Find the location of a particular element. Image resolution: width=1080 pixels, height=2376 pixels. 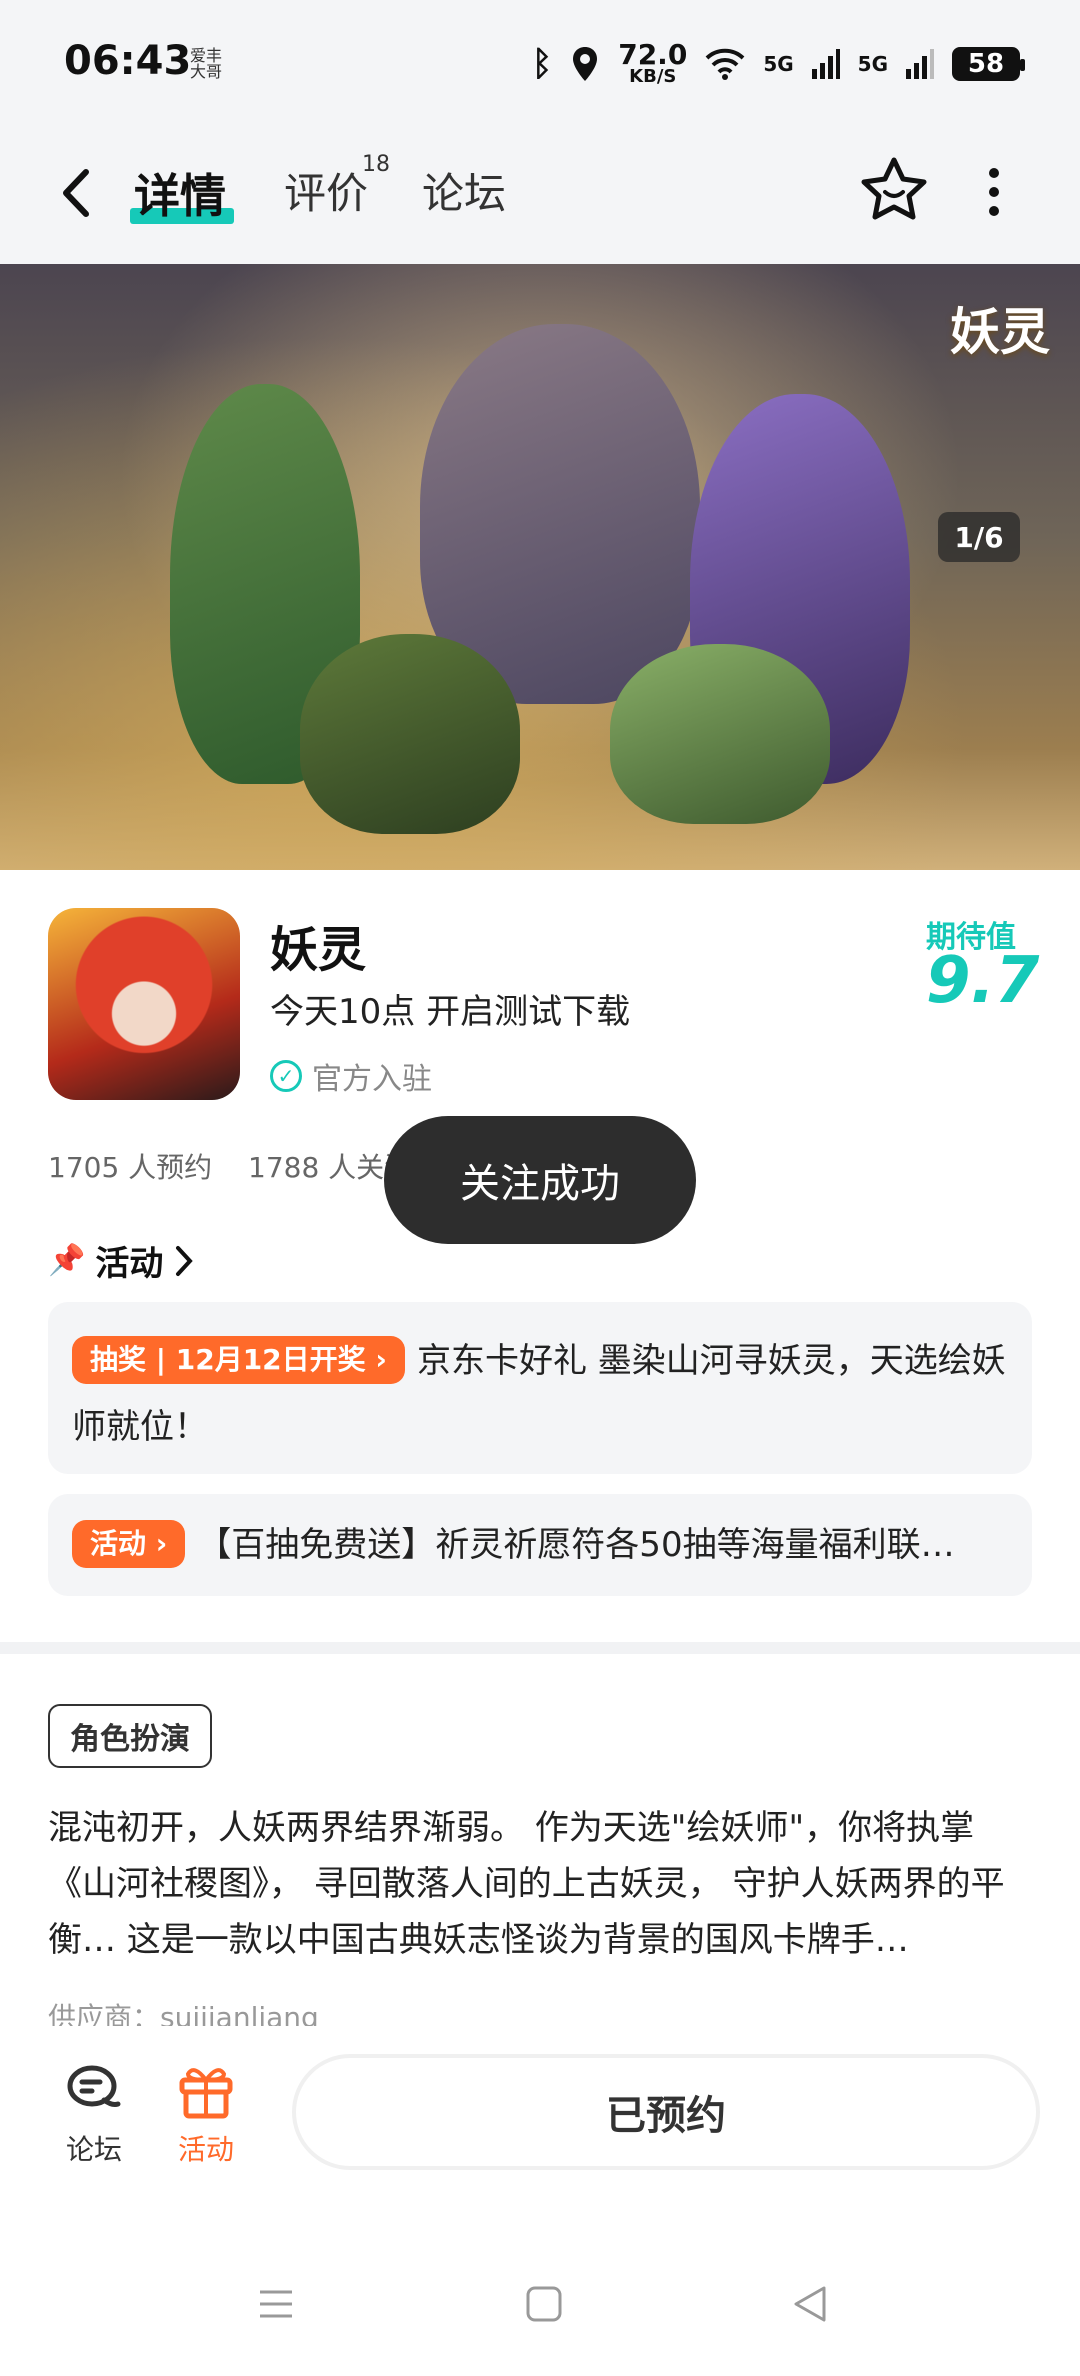

home-icon is located at coordinates (544, 2304).